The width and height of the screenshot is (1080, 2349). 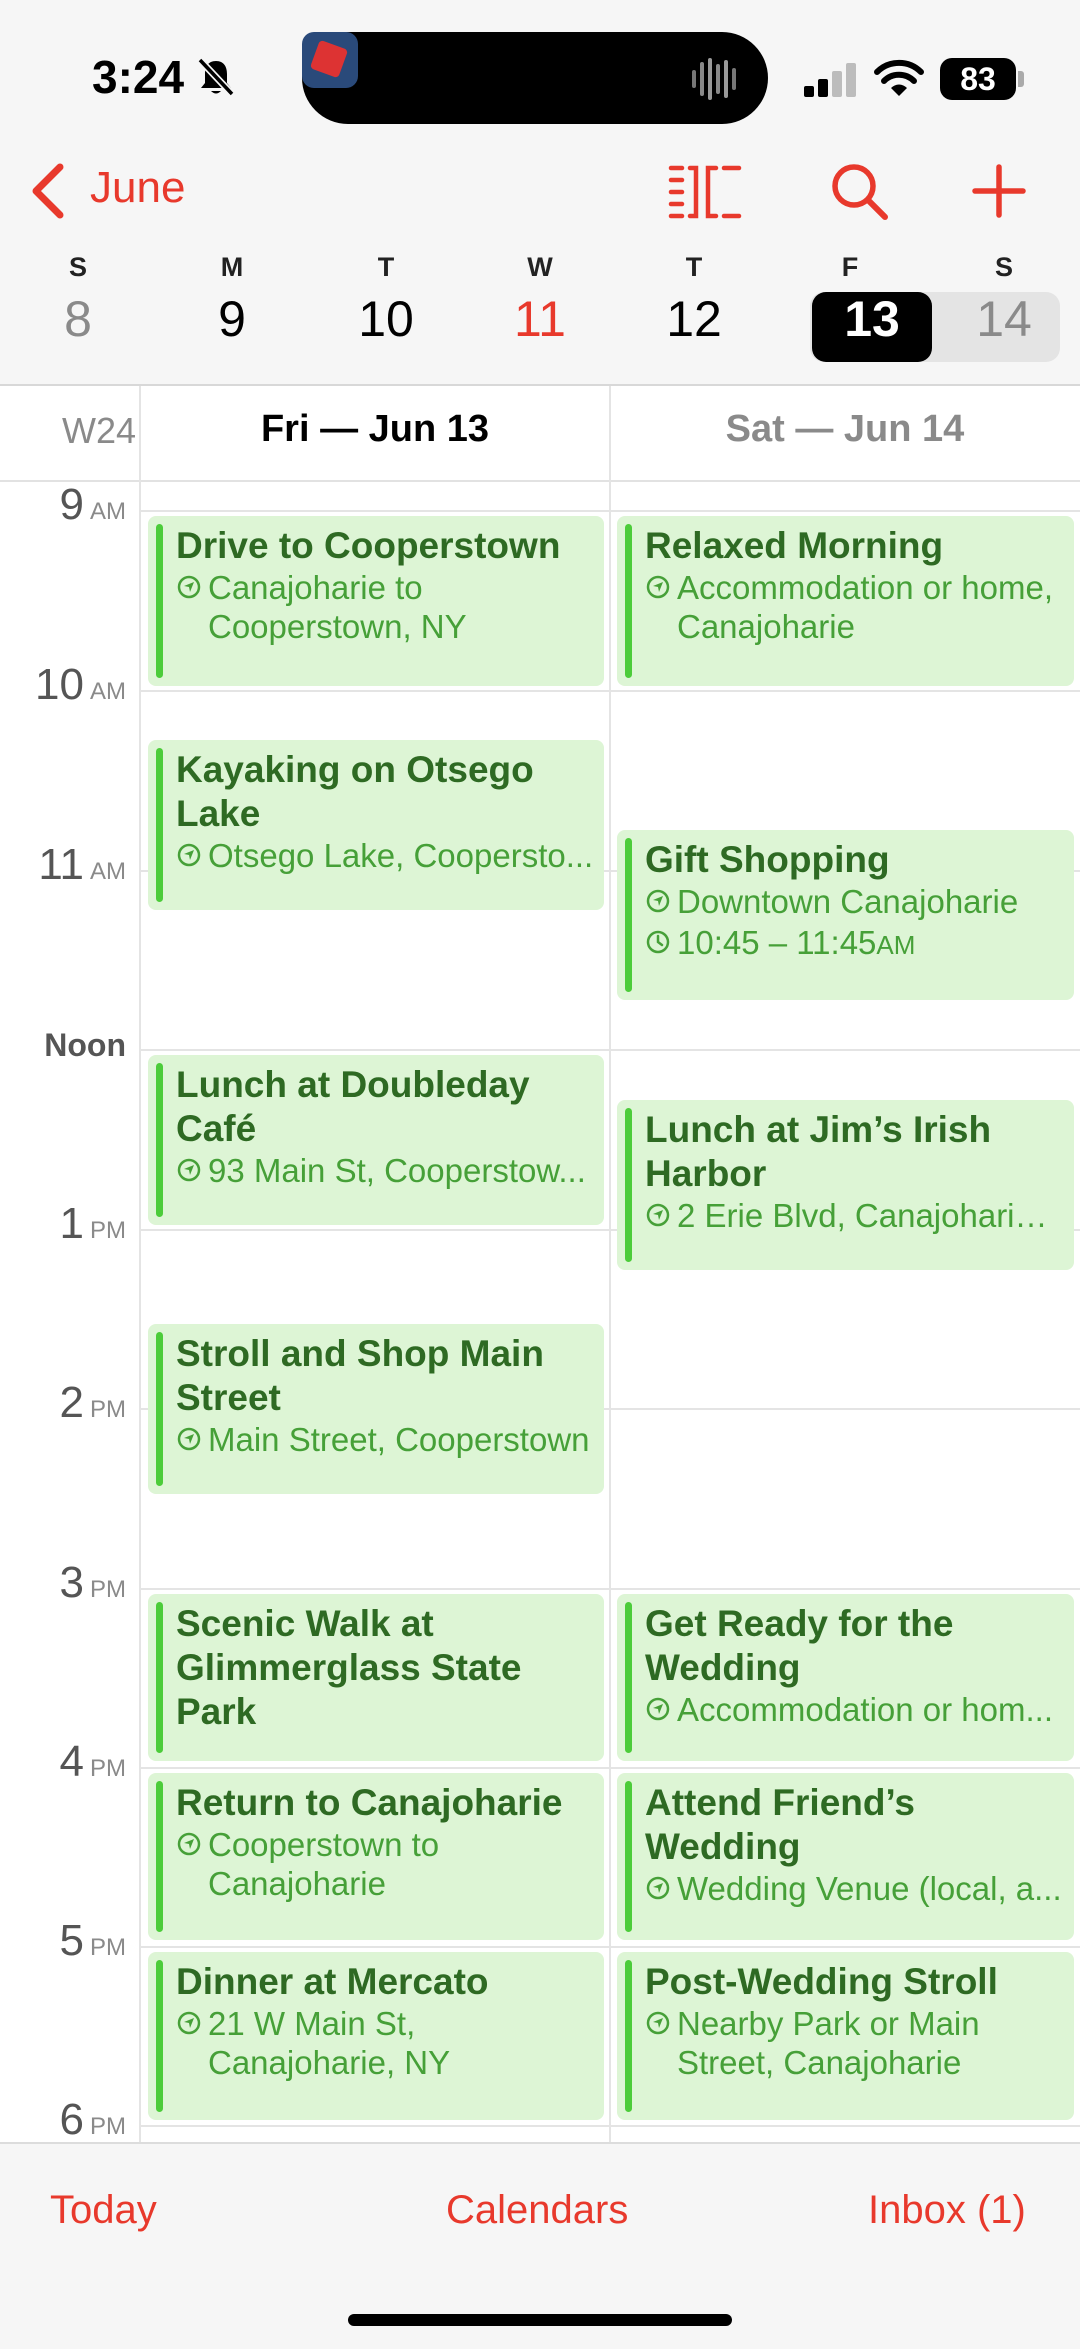 I want to click on day-number-mon: 9, so click(x=232, y=319).